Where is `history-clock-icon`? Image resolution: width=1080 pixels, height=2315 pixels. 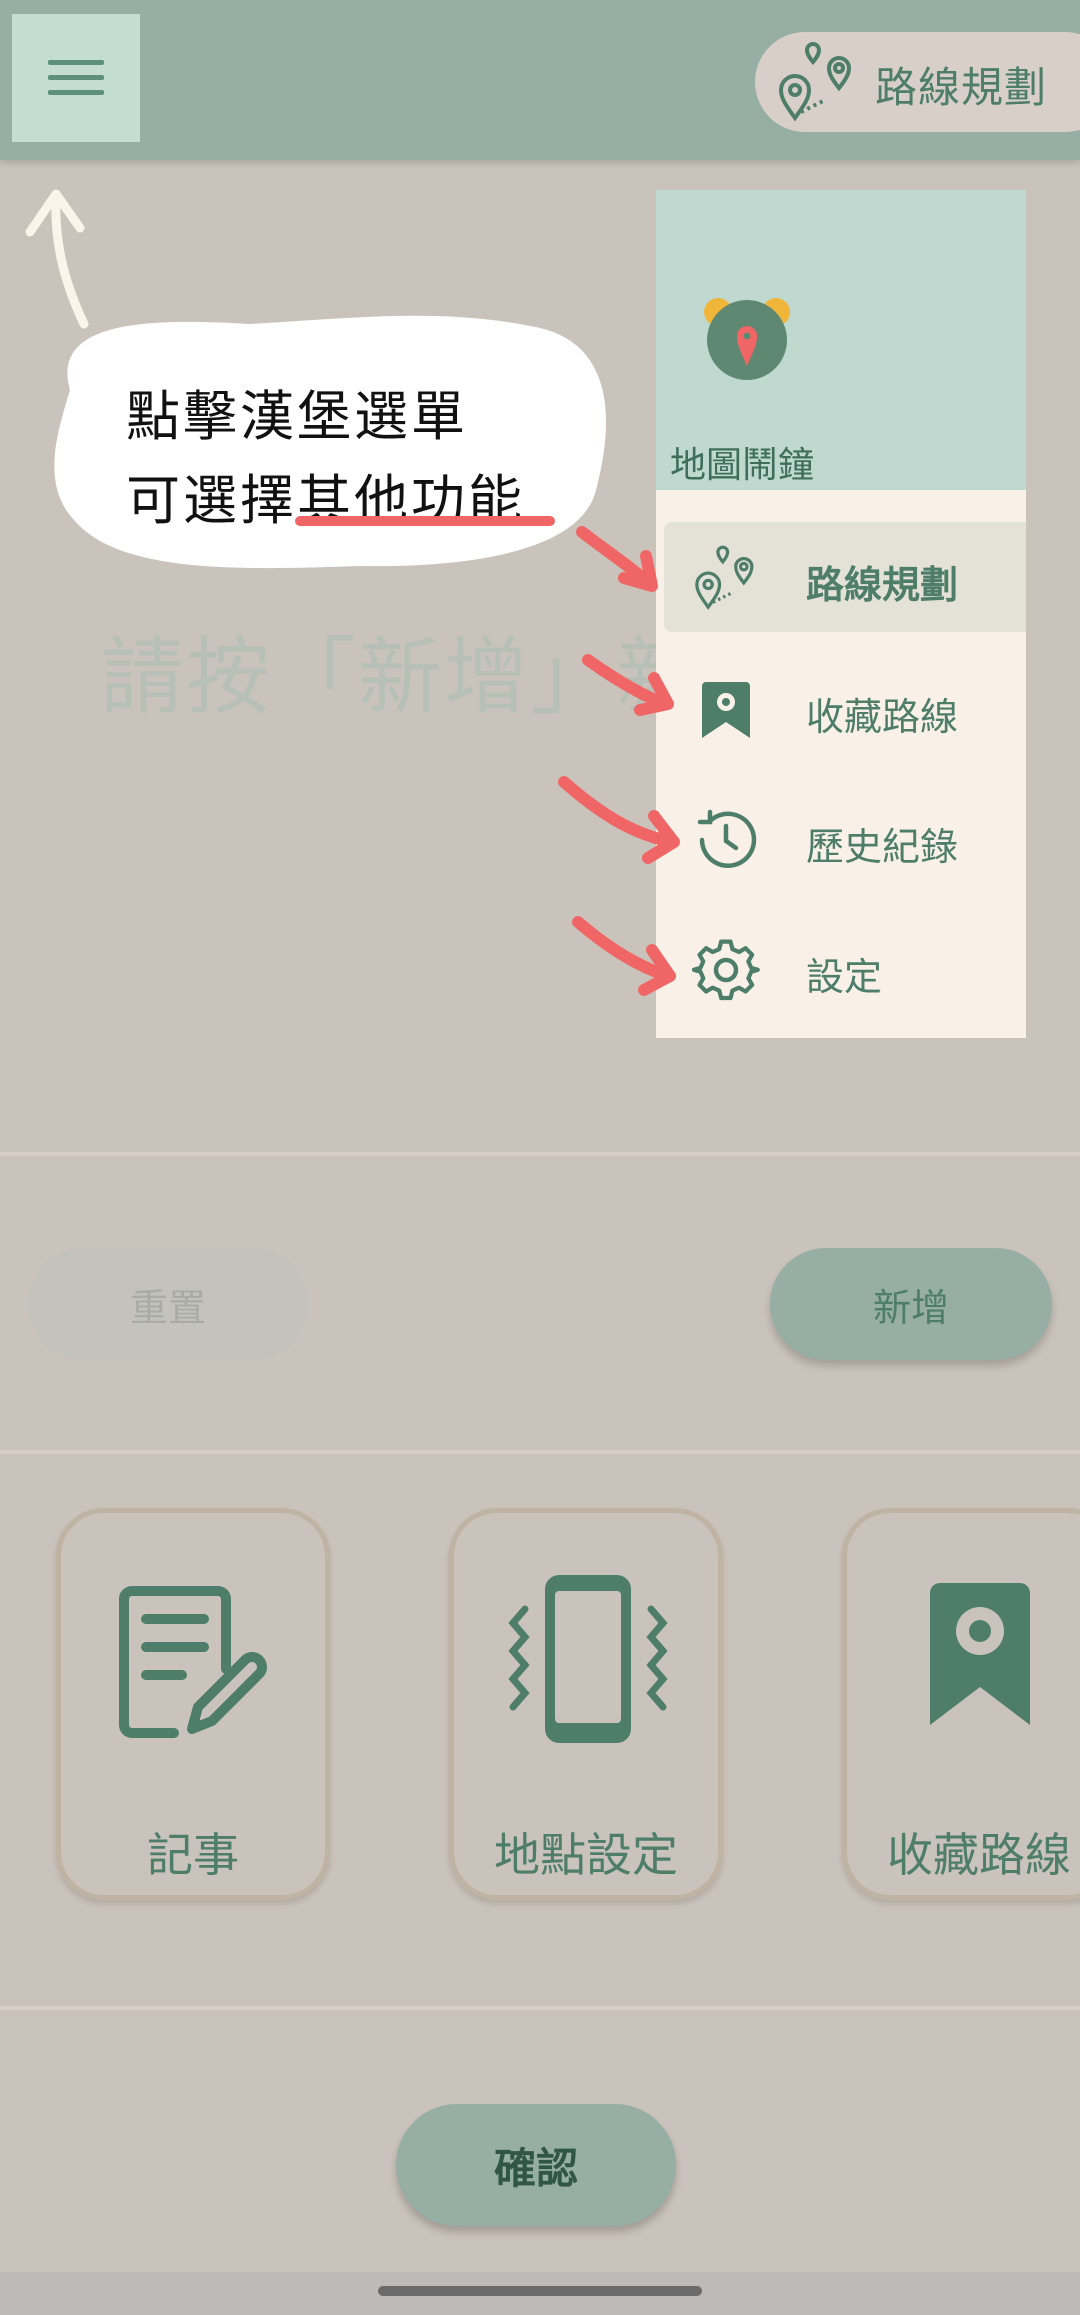 history-clock-icon is located at coordinates (727, 838).